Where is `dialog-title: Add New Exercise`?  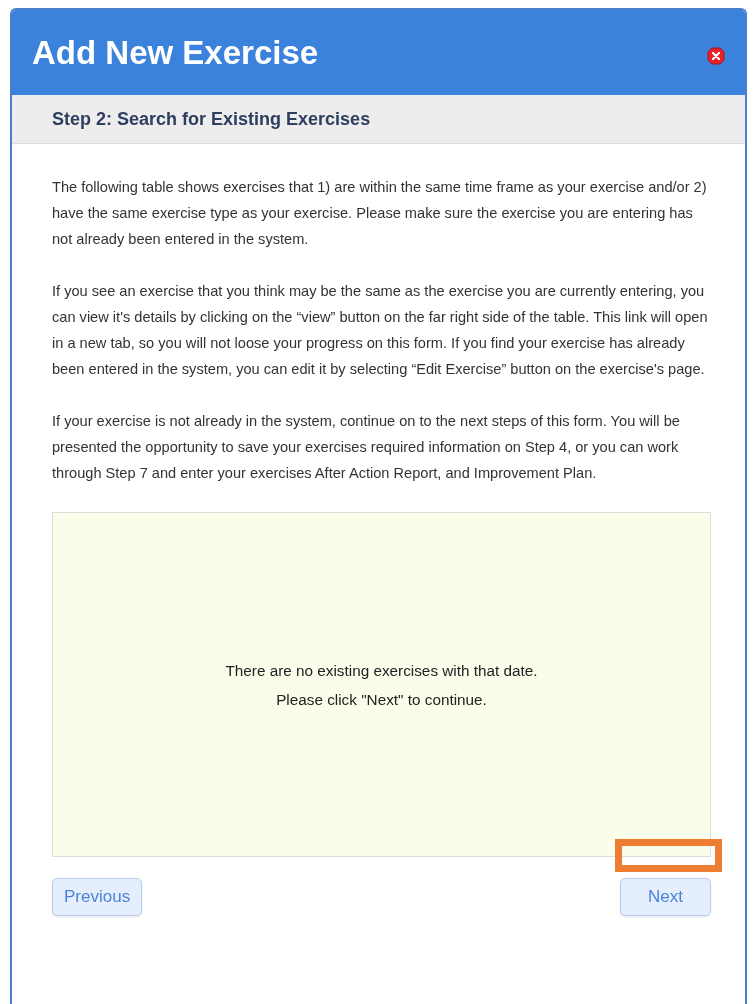
dialog-title: Add New Exercise is located at coordinates (175, 52).